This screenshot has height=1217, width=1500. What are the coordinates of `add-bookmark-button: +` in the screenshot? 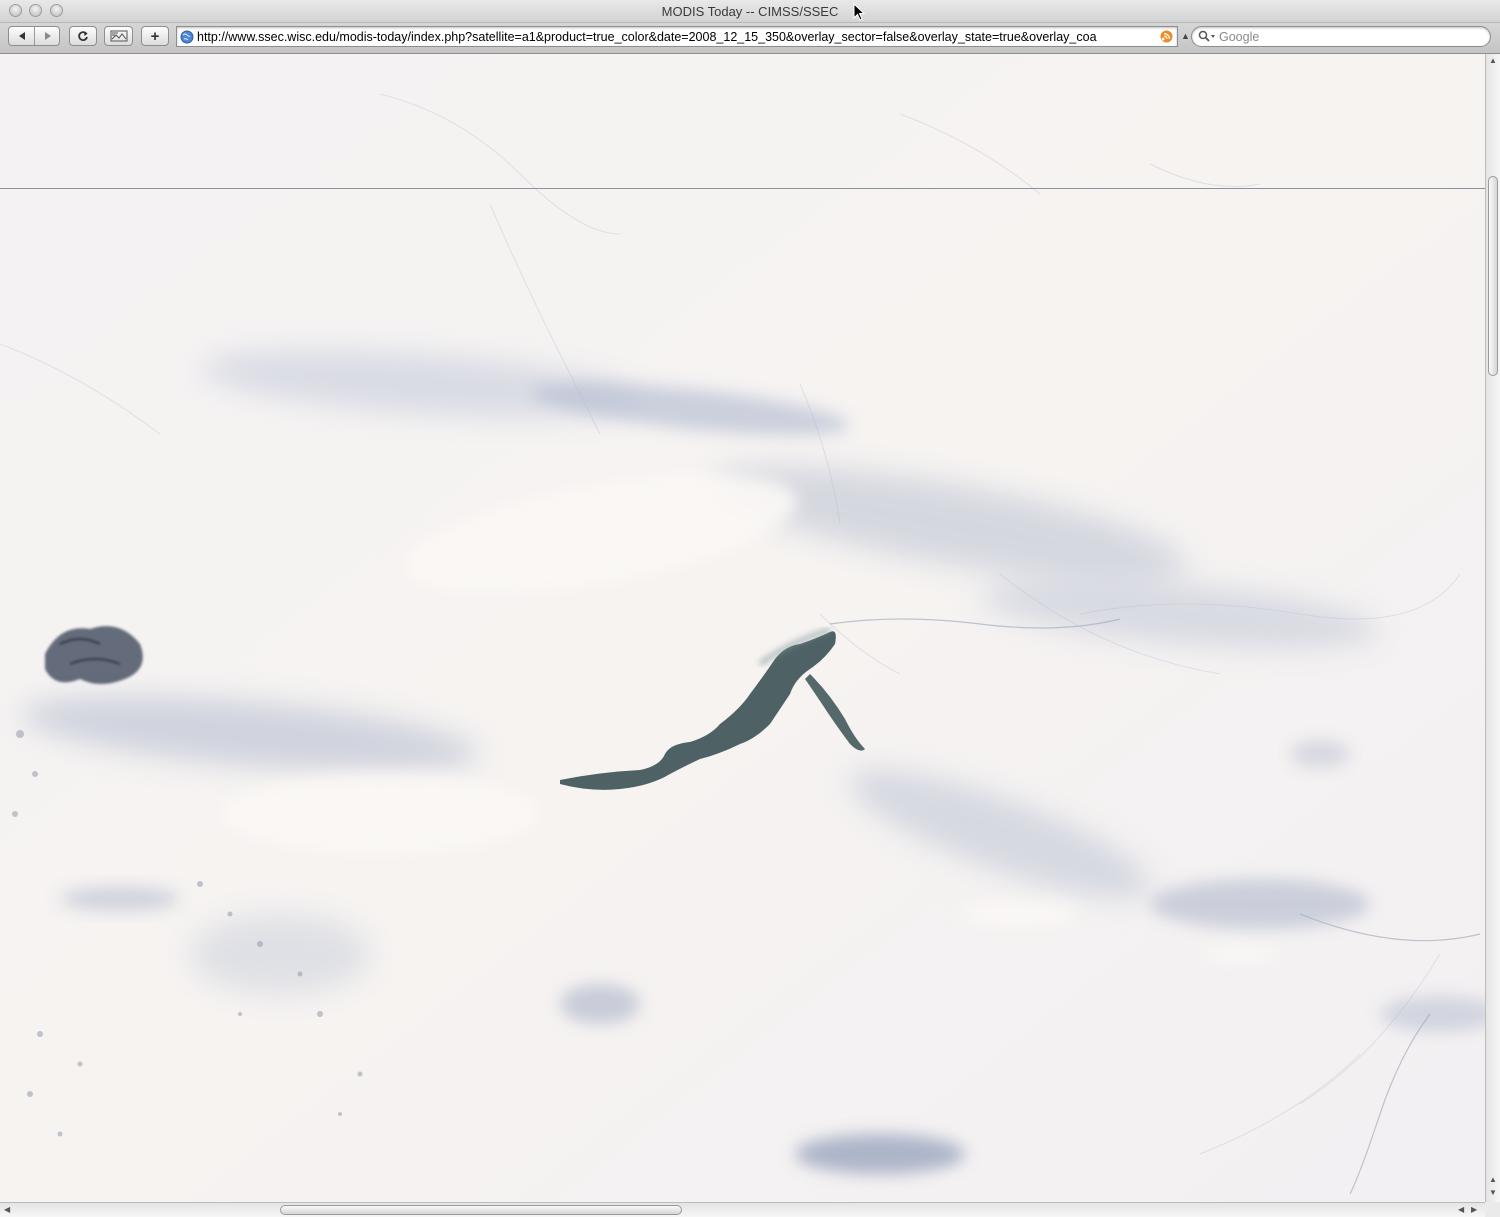 It's located at (155, 36).